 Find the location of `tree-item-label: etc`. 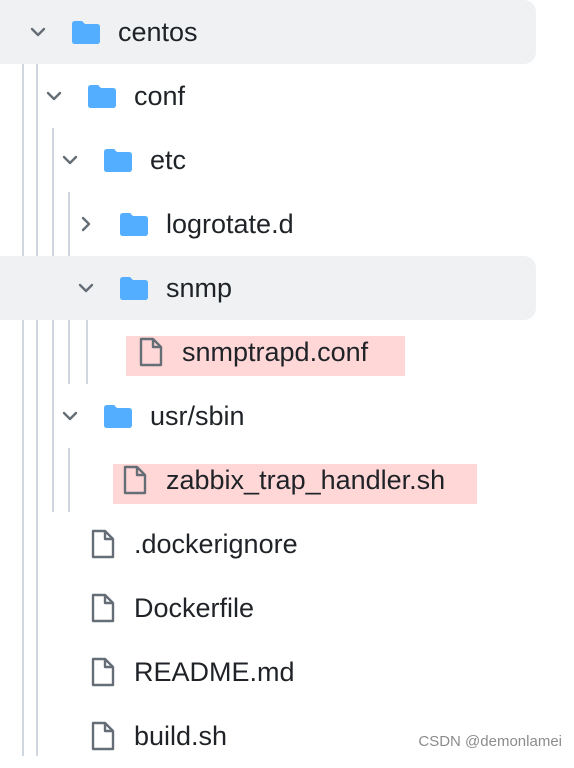

tree-item-label: etc is located at coordinates (168, 160).